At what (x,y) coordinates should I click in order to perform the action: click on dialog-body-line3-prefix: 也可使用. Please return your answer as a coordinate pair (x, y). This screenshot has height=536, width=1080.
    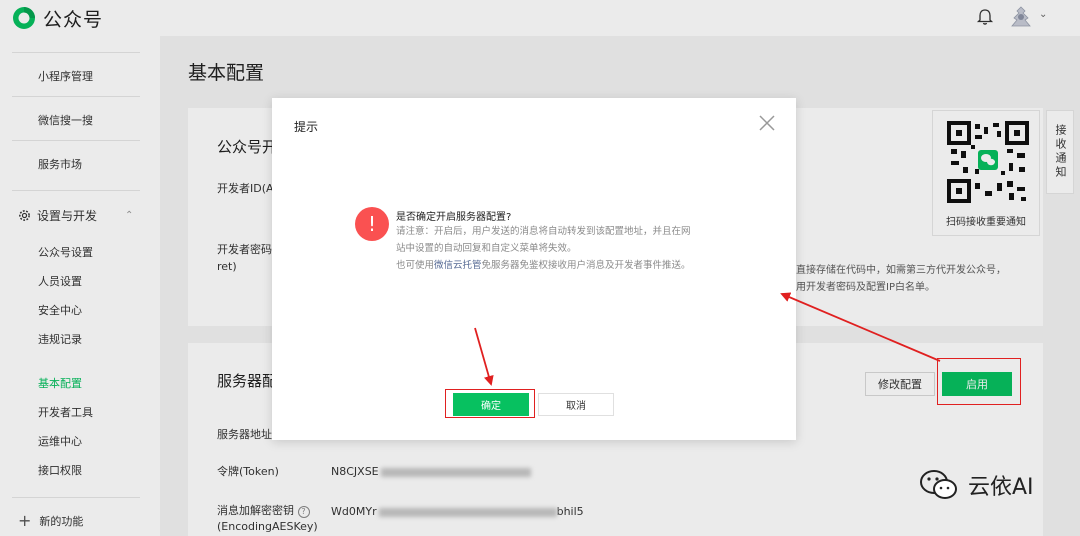
    Looking at the image, I should click on (415, 265).